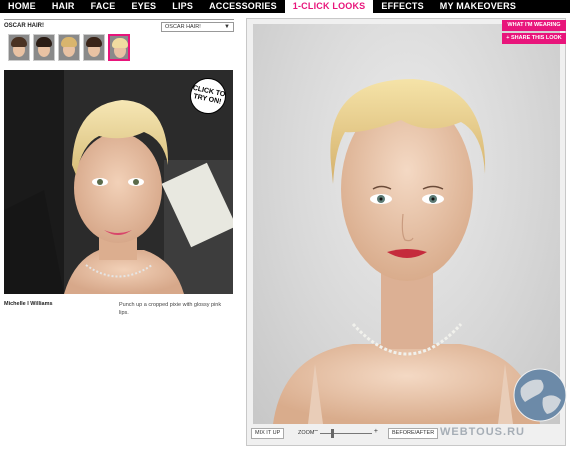  I want to click on nav-item-1-click-looks: 1-CLICK LOOKS, so click(329, 6).